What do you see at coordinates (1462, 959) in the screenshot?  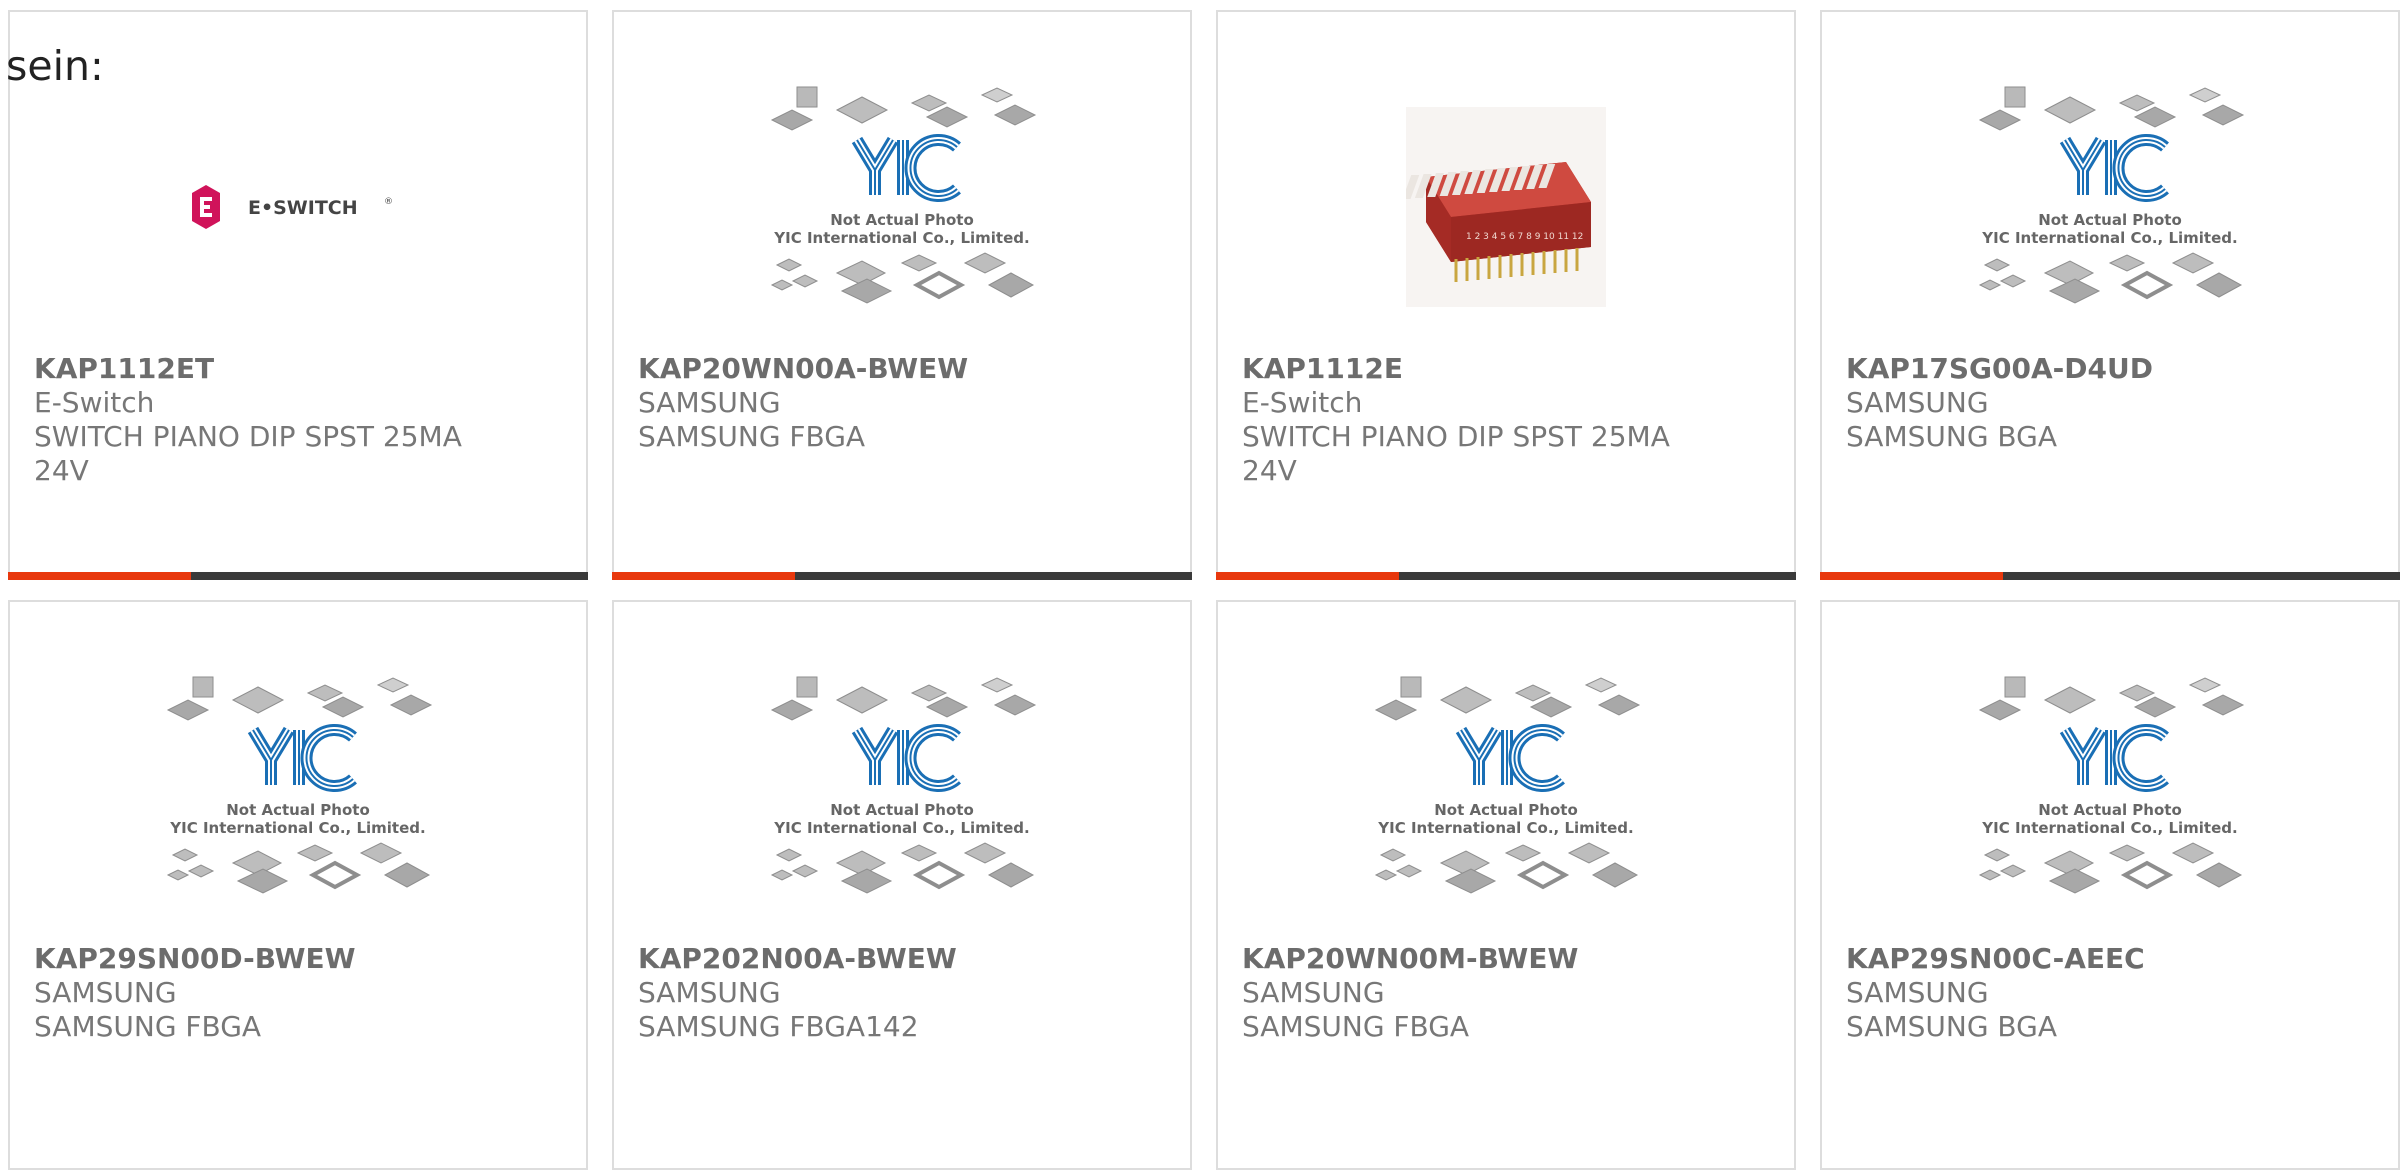 I see `part-number: KAP20WN00M-BWEW` at bounding box center [1462, 959].